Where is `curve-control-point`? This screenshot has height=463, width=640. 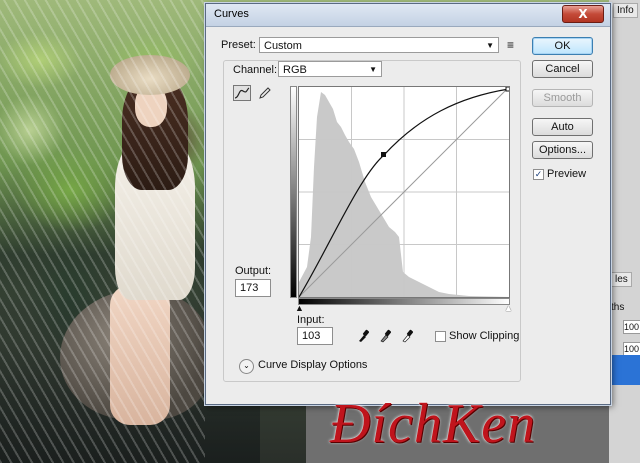 curve-control-point is located at coordinates (383, 154).